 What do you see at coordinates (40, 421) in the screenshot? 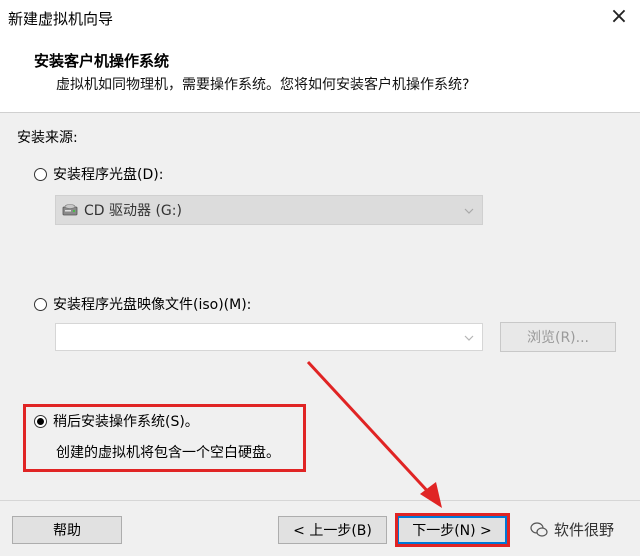
I see `radio-button-selected` at bounding box center [40, 421].